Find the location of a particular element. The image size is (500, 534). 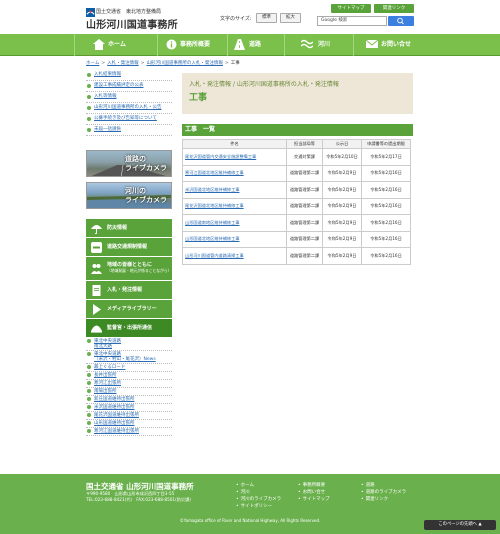

cell-title: 尾花沢国道管内交通安全施設整備工事 is located at coordinates (234, 157).